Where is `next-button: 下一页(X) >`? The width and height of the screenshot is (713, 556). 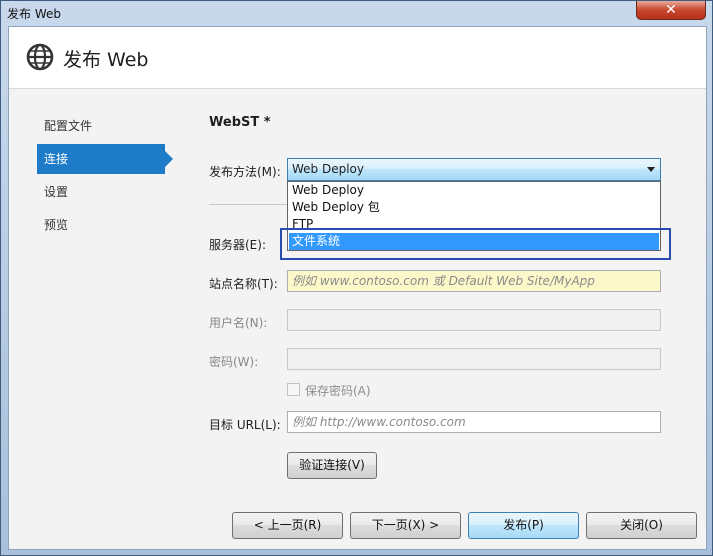
next-button: 下一页(X) > is located at coordinates (405, 525).